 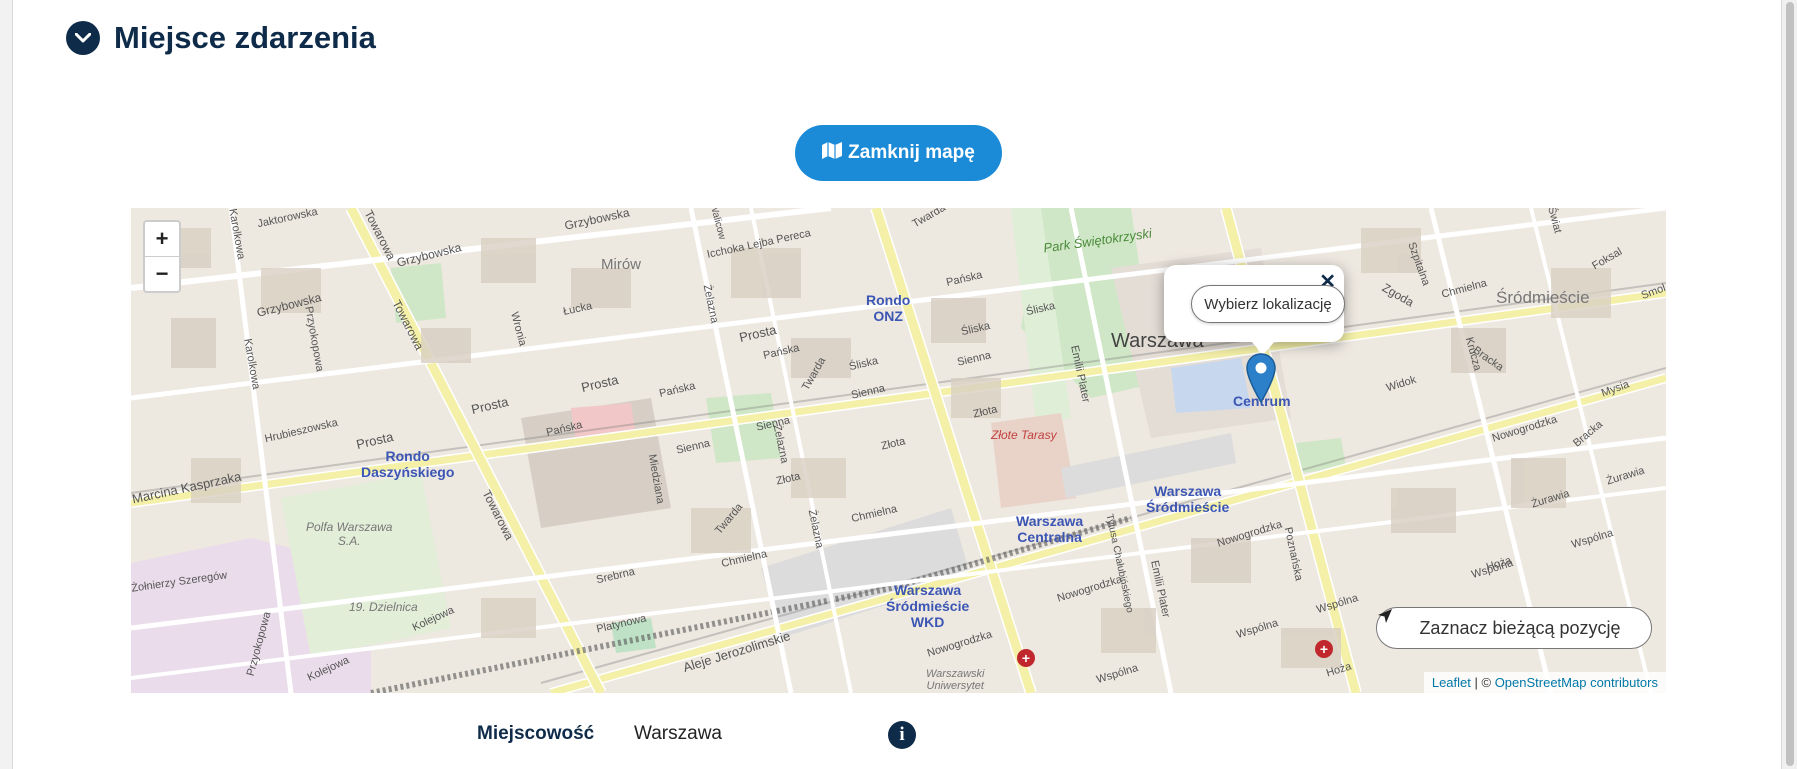 What do you see at coordinates (349, 534) in the screenshot?
I see `map-label-place: Polfa Warszawa S.A.` at bounding box center [349, 534].